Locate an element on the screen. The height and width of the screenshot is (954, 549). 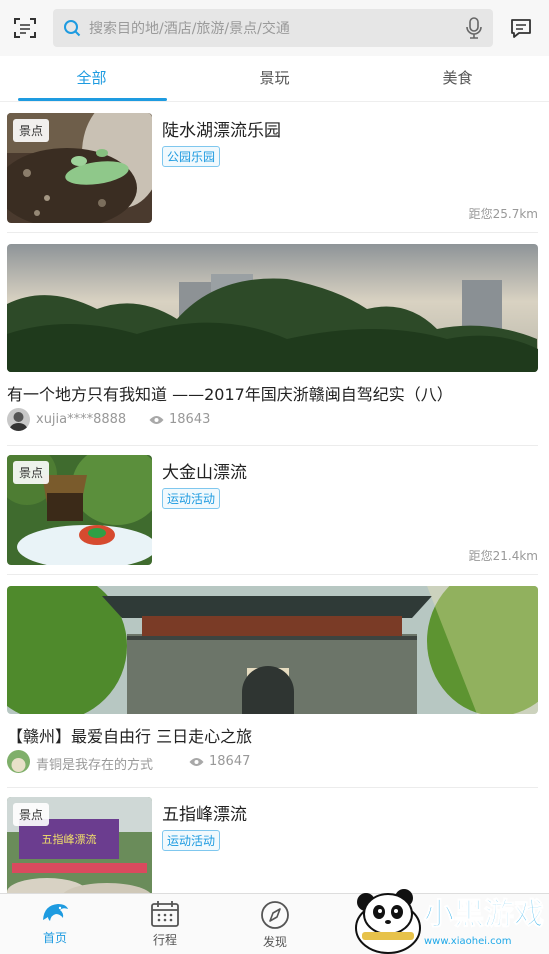
article-views: 18647 is located at coordinates (230, 761).